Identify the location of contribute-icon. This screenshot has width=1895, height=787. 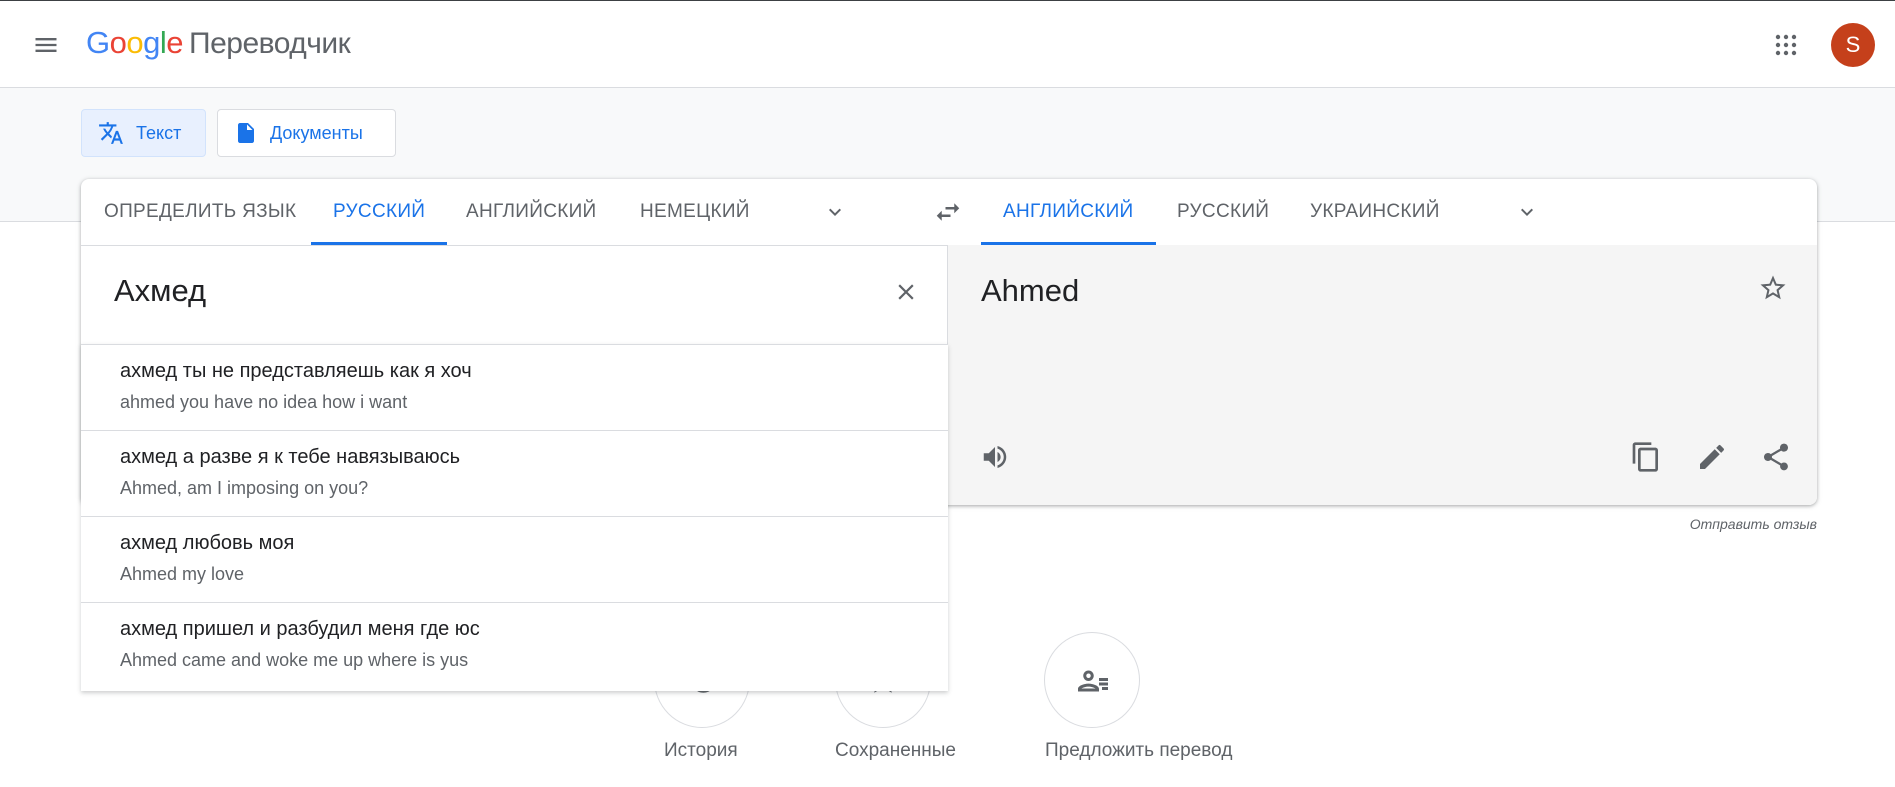
(1093, 681).